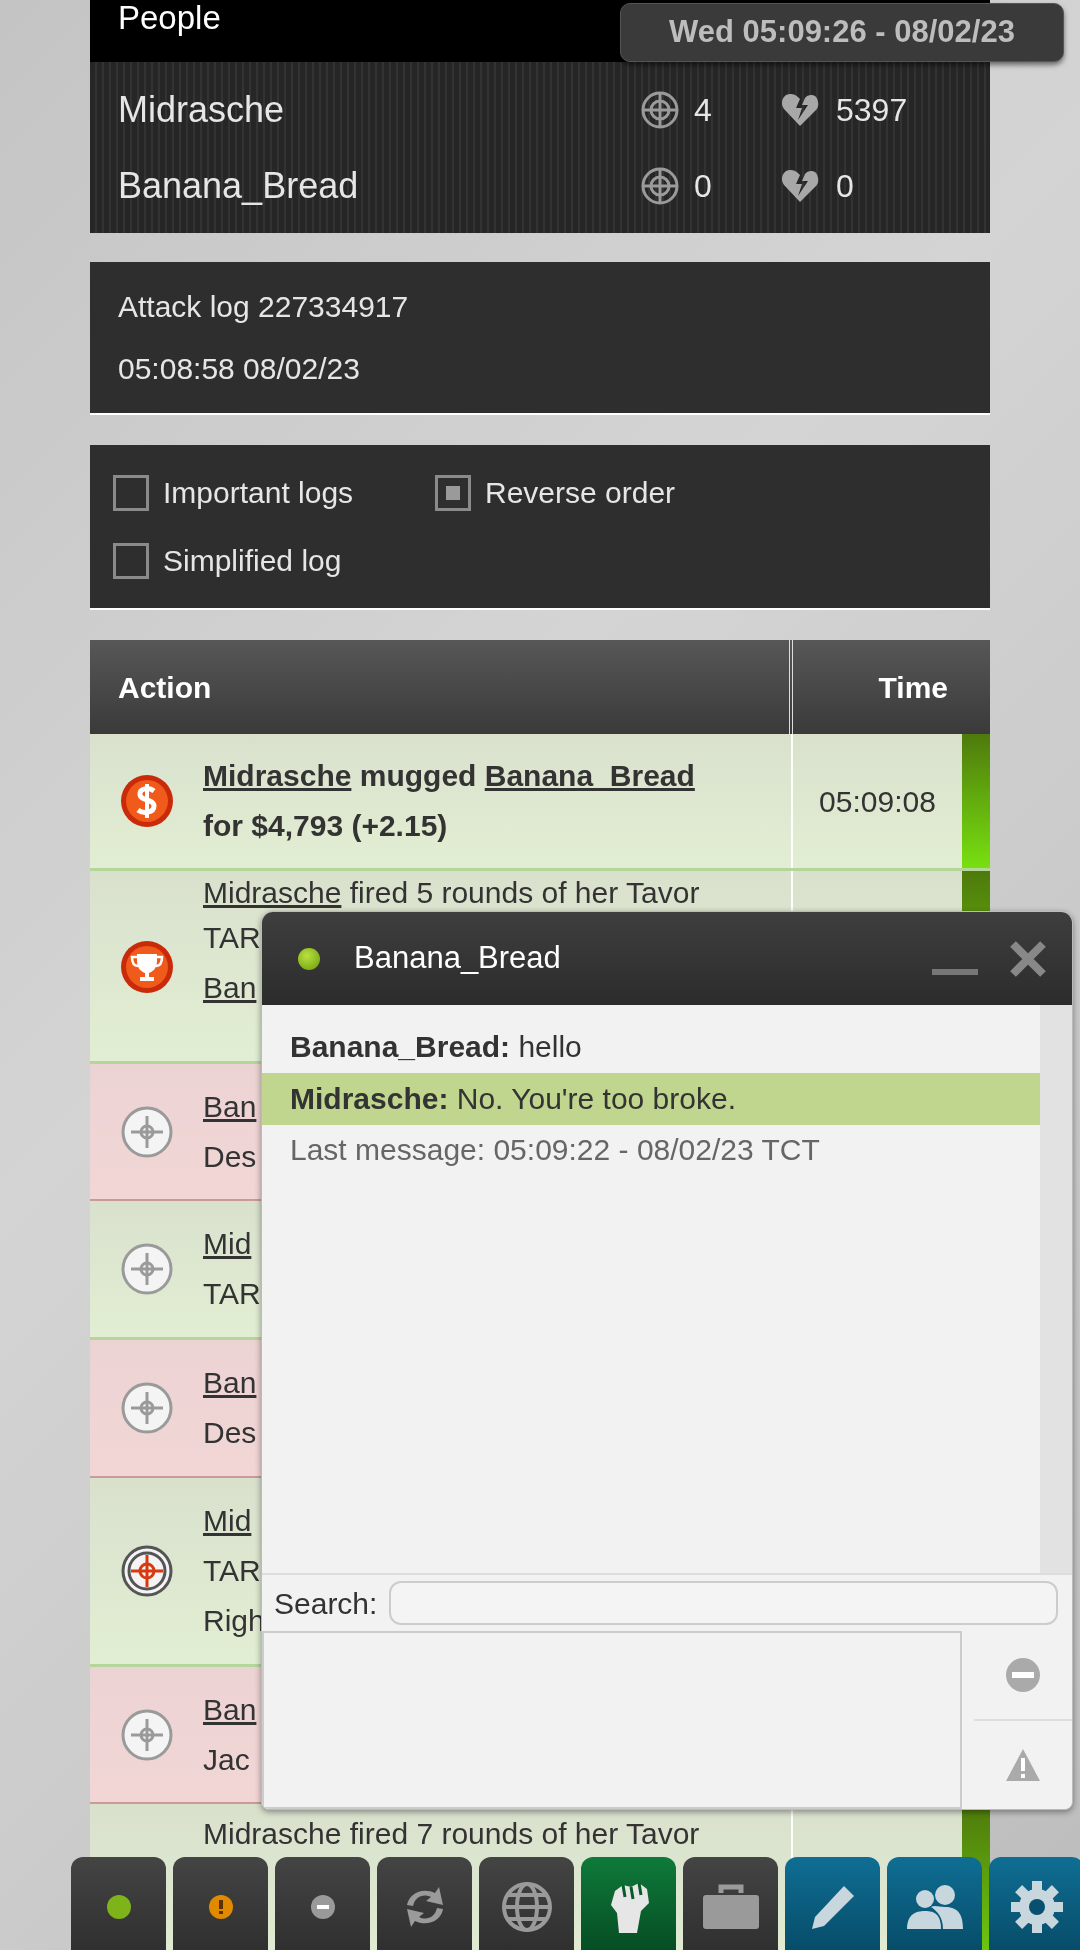  What do you see at coordinates (146, 801) in the screenshot?
I see `dollar-coin-icon` at bounding box center [146, 801].